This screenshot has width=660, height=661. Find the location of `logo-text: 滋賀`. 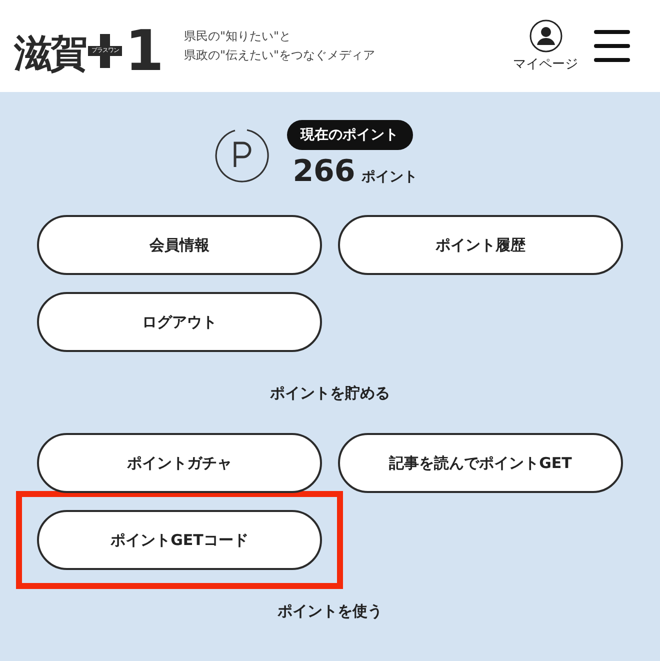

logo-text: 滋賀 is located at coordinates (50, 53).